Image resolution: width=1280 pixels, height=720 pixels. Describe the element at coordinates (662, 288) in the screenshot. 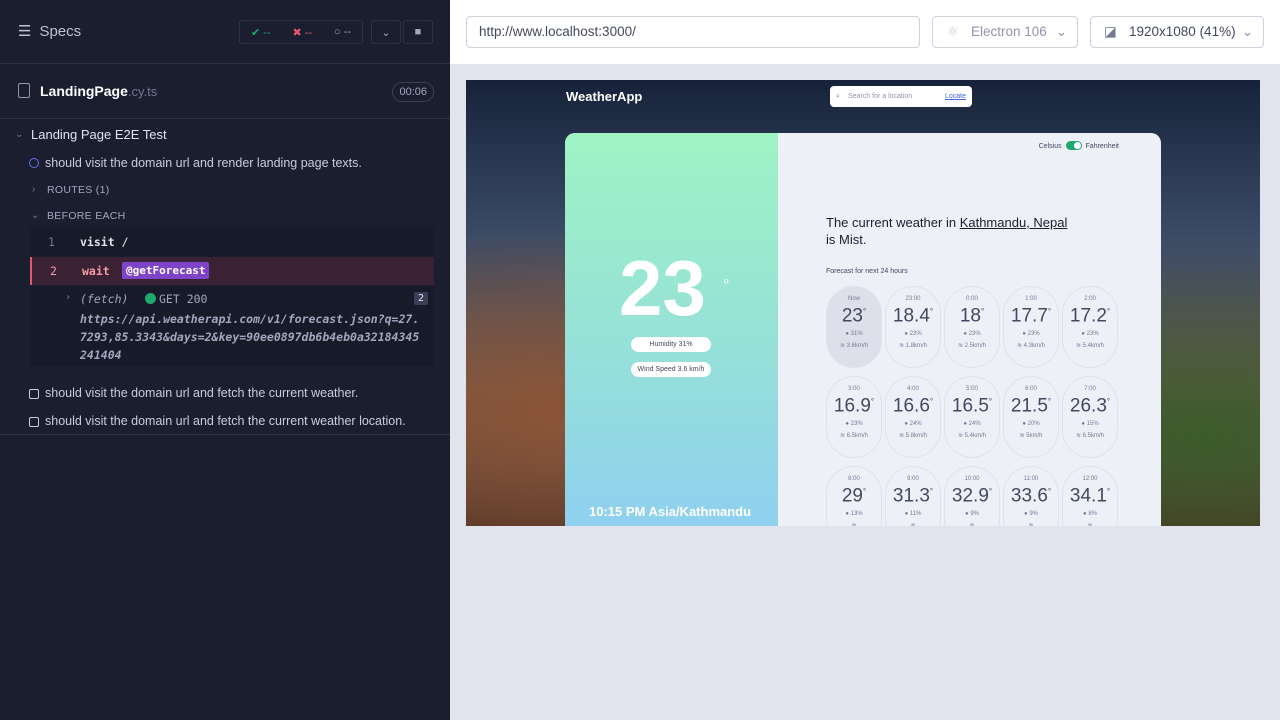

I see `current-temp: 23` at that location.